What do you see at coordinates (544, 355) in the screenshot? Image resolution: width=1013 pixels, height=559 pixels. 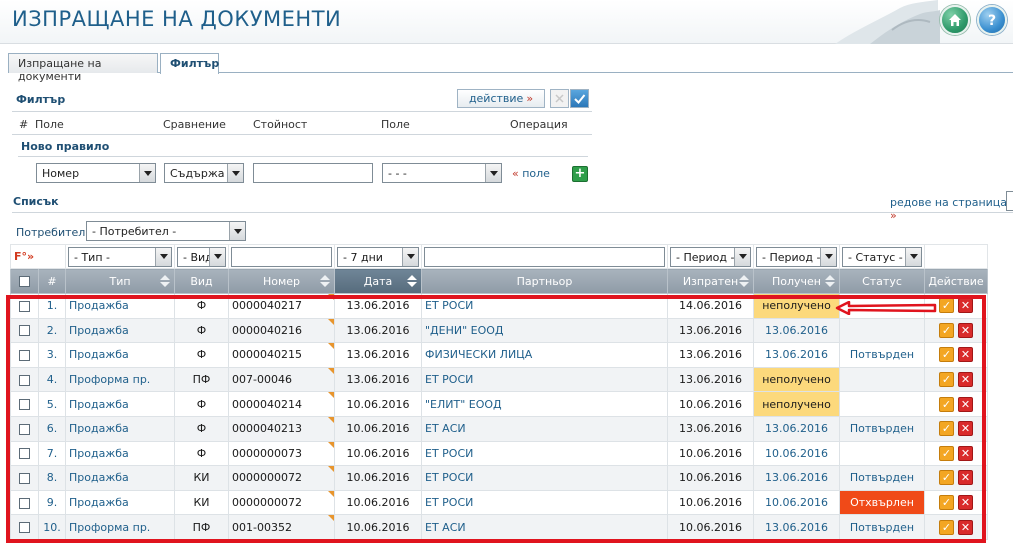 I see `row-partner: ФИЗИЧЕСКИ ЛИЦА` at bounding box center [544, 355].